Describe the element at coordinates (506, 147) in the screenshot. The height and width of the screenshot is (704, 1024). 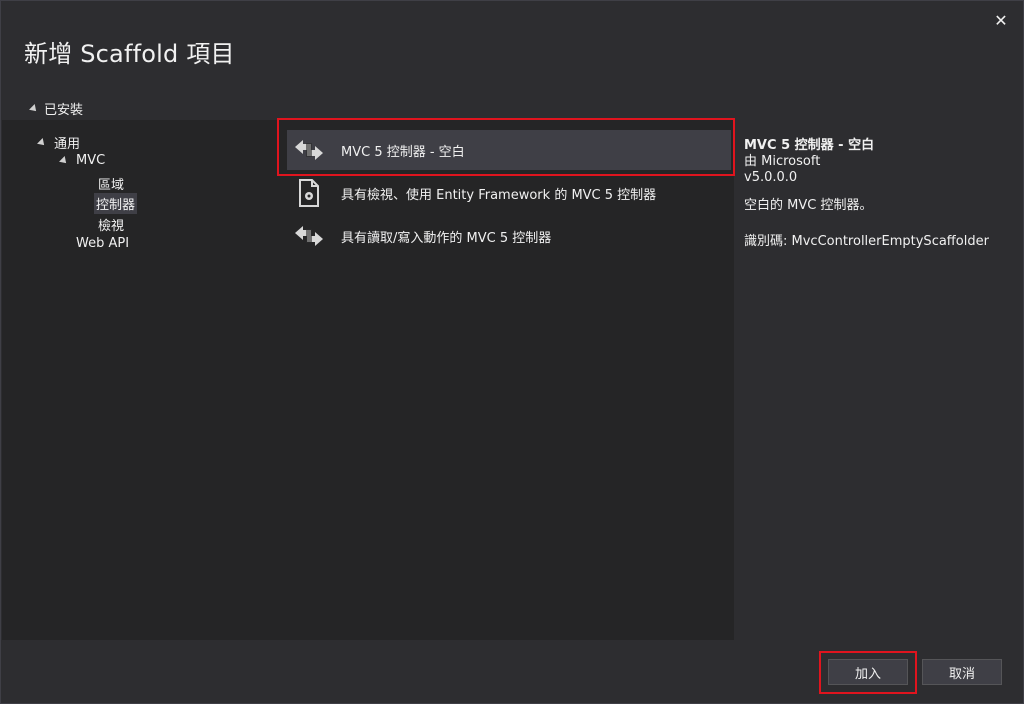
I see `selected-template-highlight` at that location.